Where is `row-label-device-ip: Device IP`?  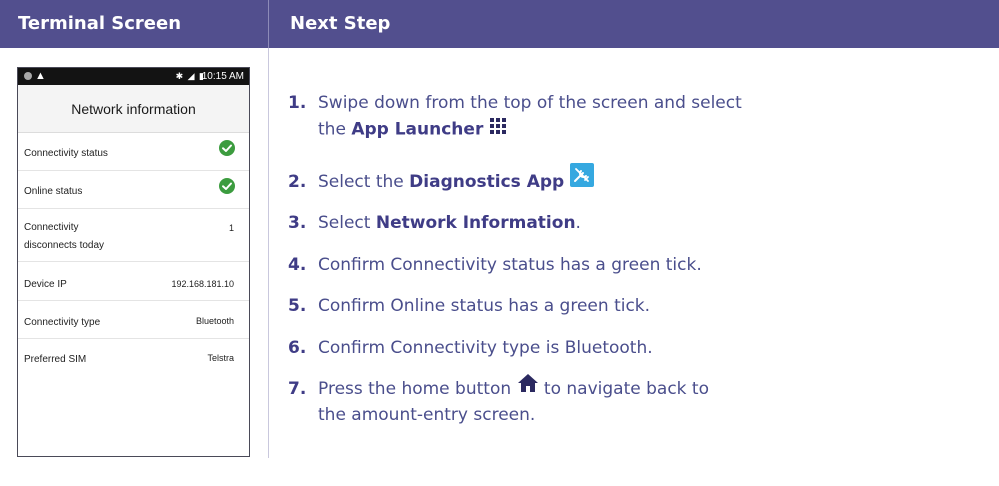
row-label-device-ip: Device IP is located at coordinates (45, 284).